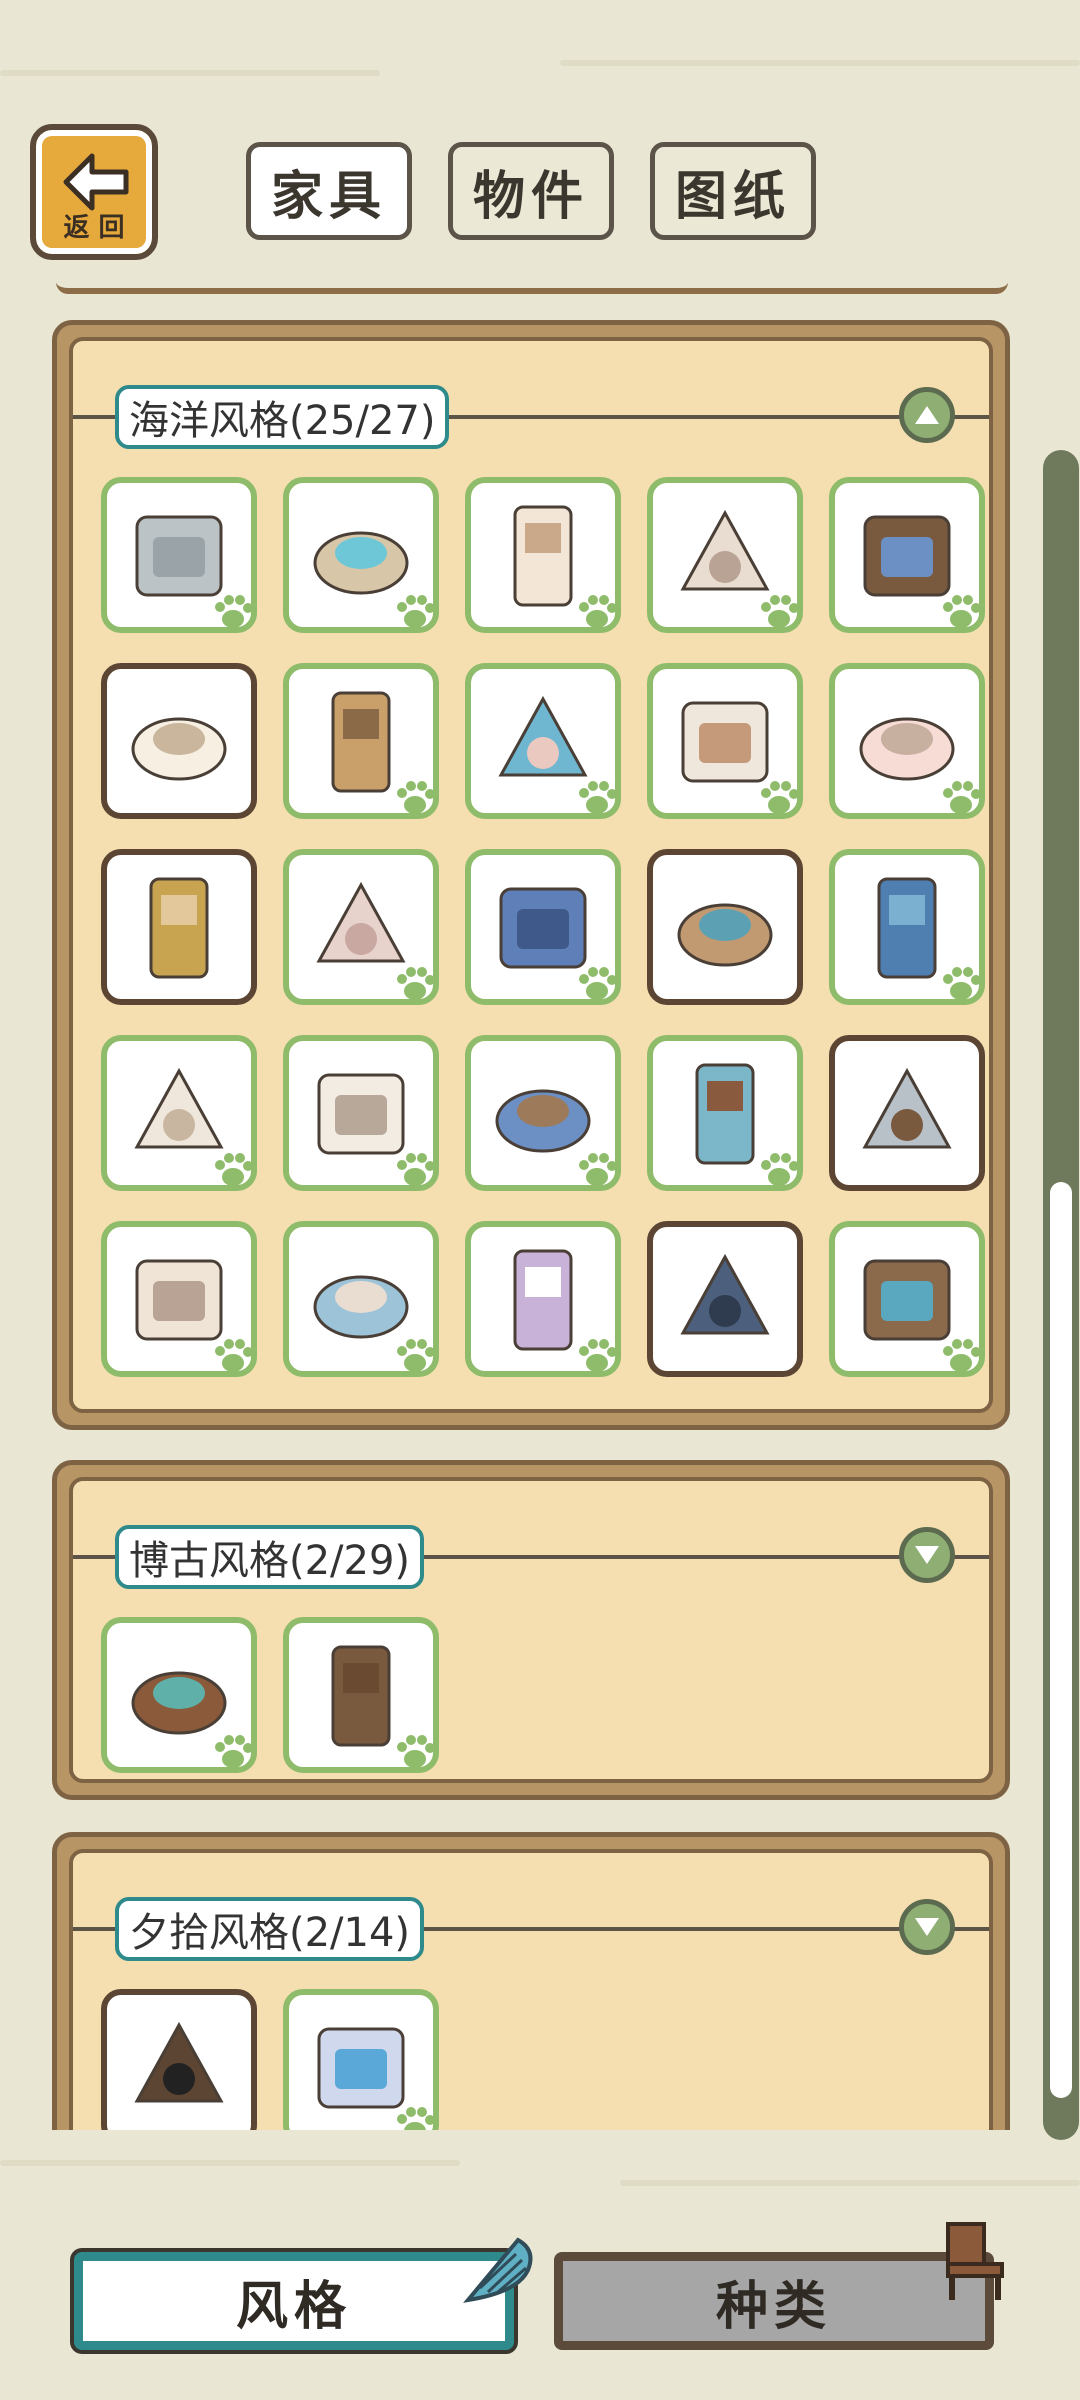  I want to click on furniture-item-surf-mirror, so click(907, 1113).